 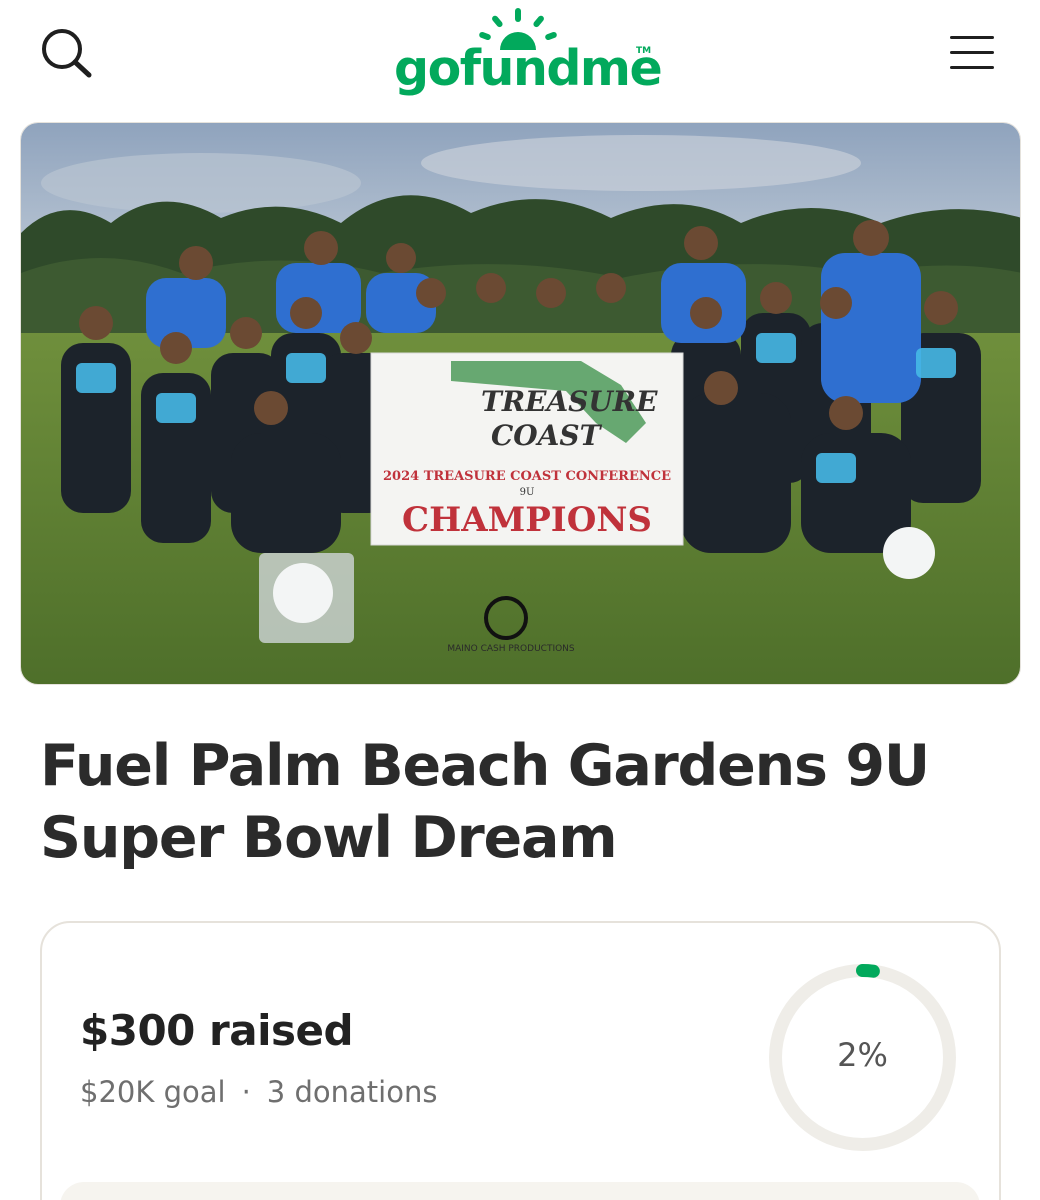 What do you see at coordinates (352, 1092) in the screenshot?
I see `donation-count: 3 donations` at bounding box center [352, 1092].